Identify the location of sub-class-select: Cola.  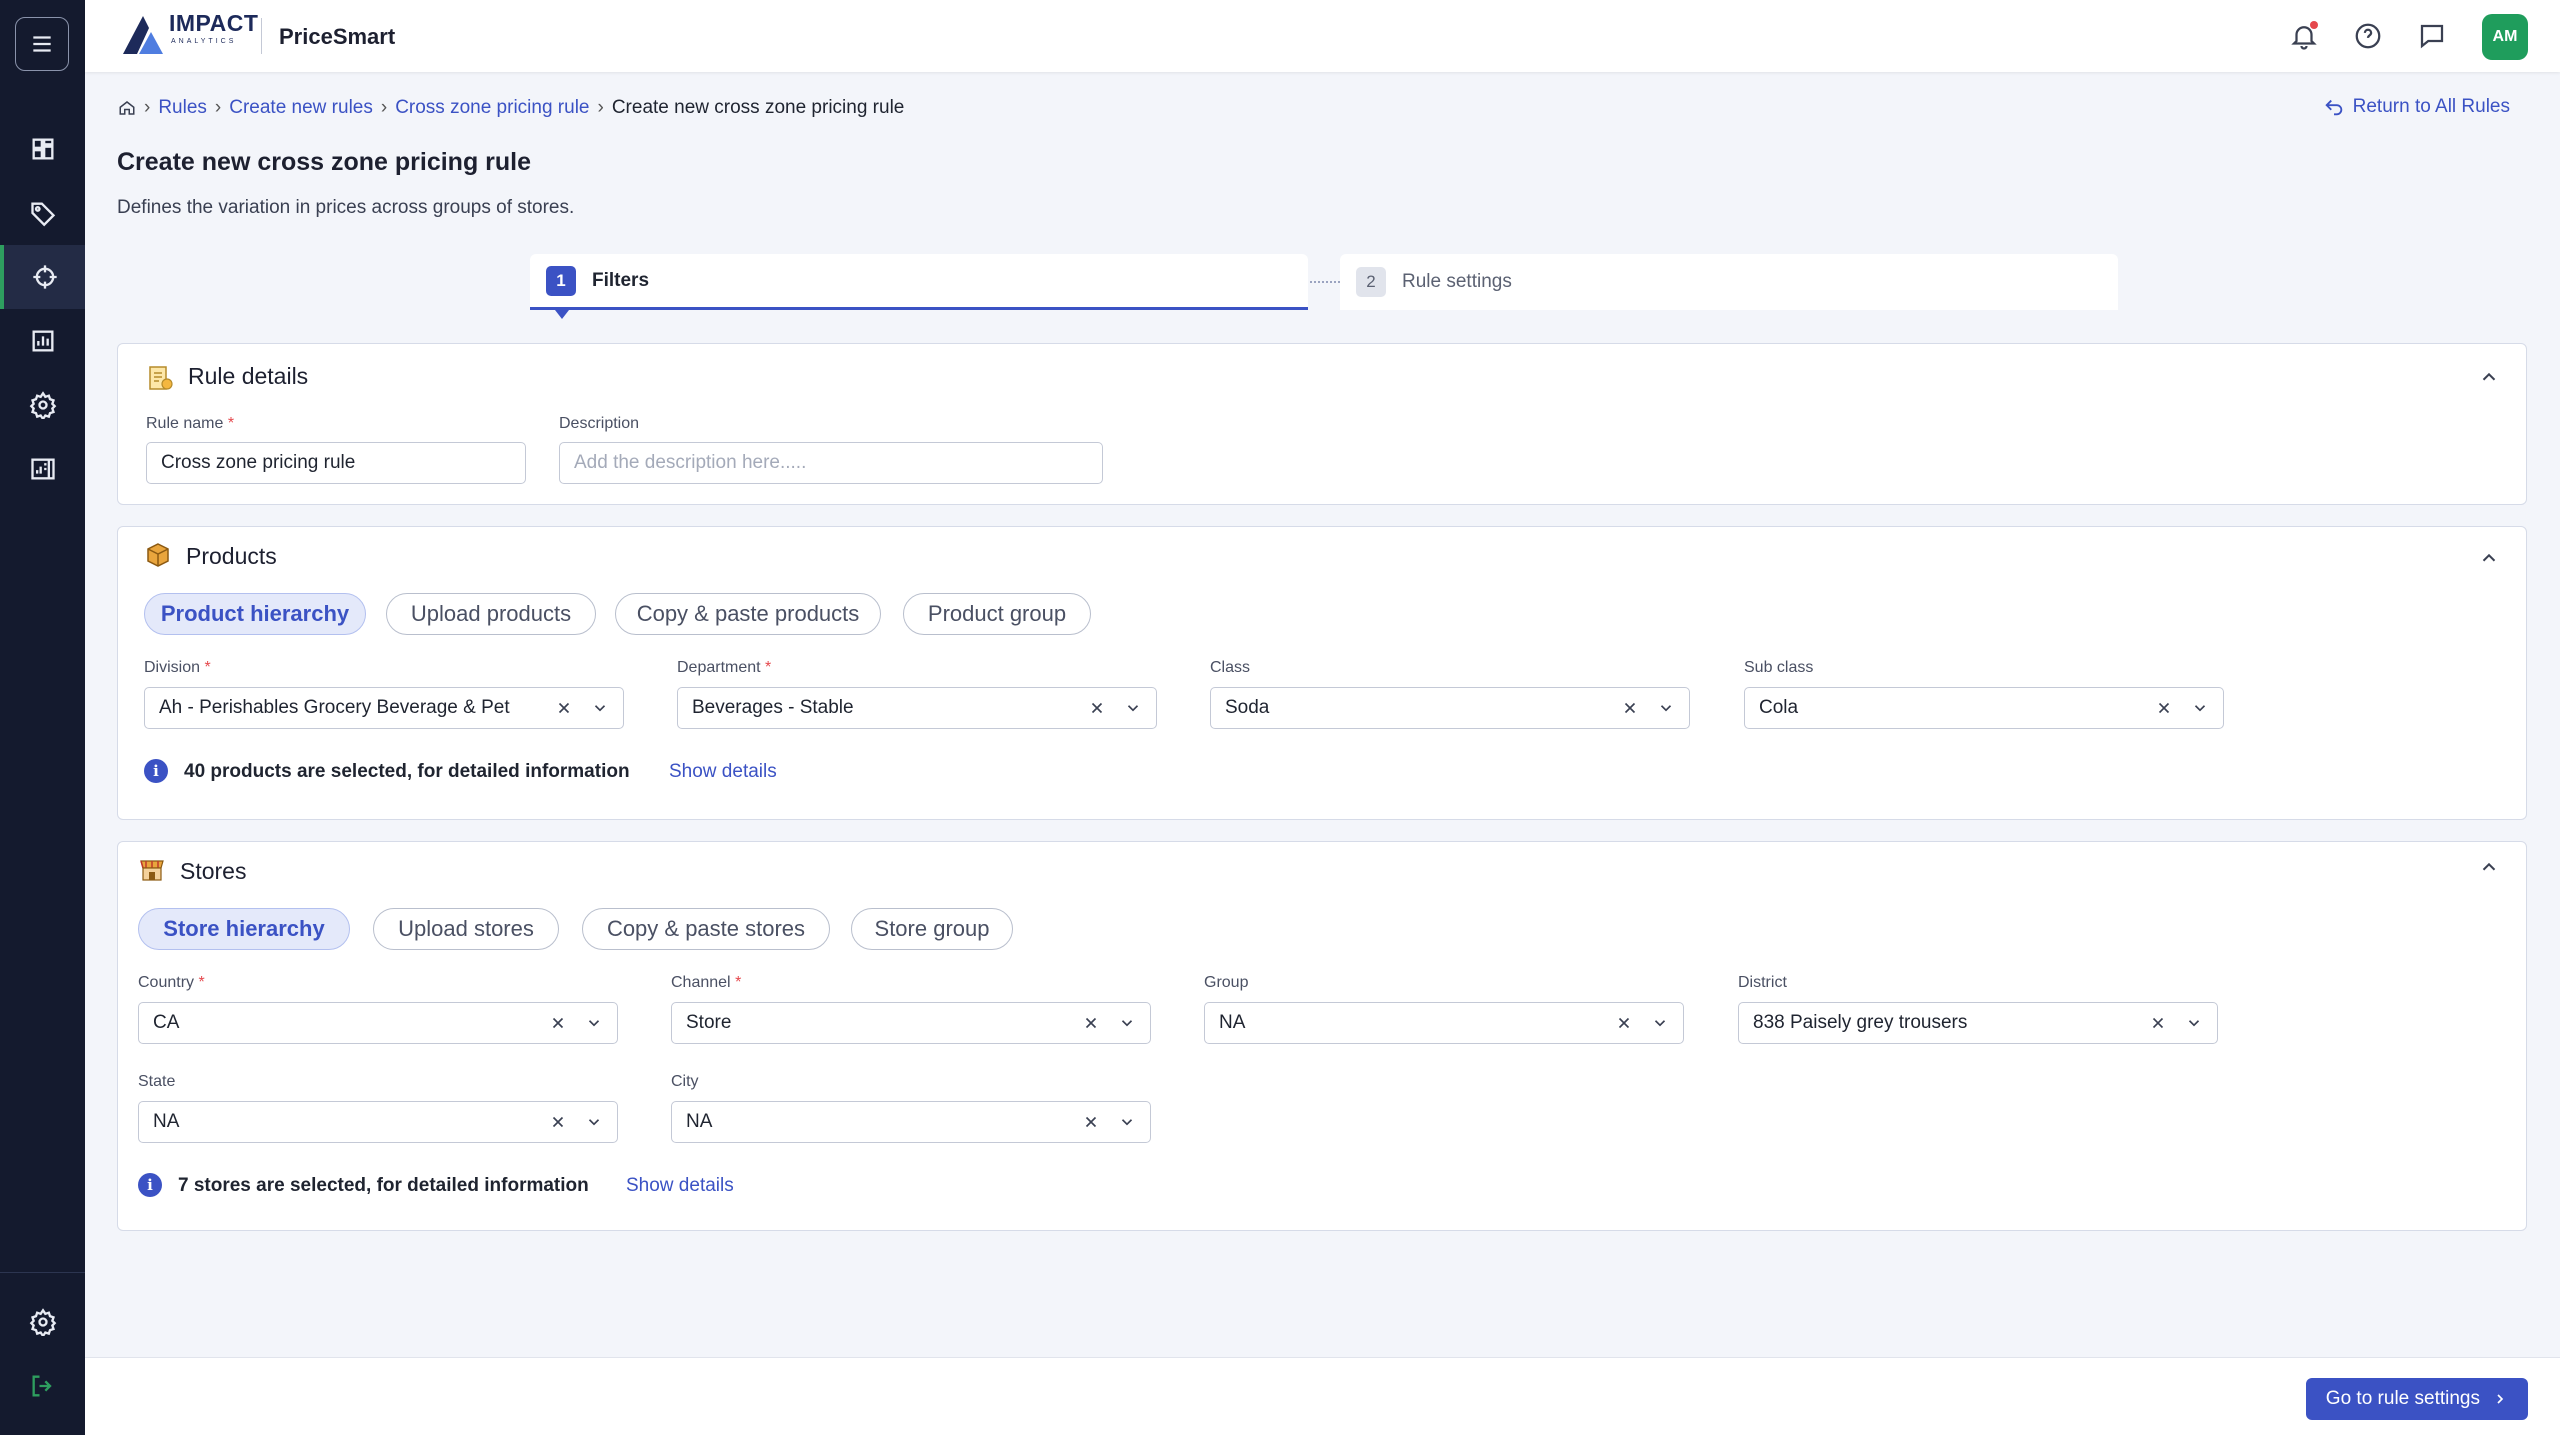
(1984, 708).